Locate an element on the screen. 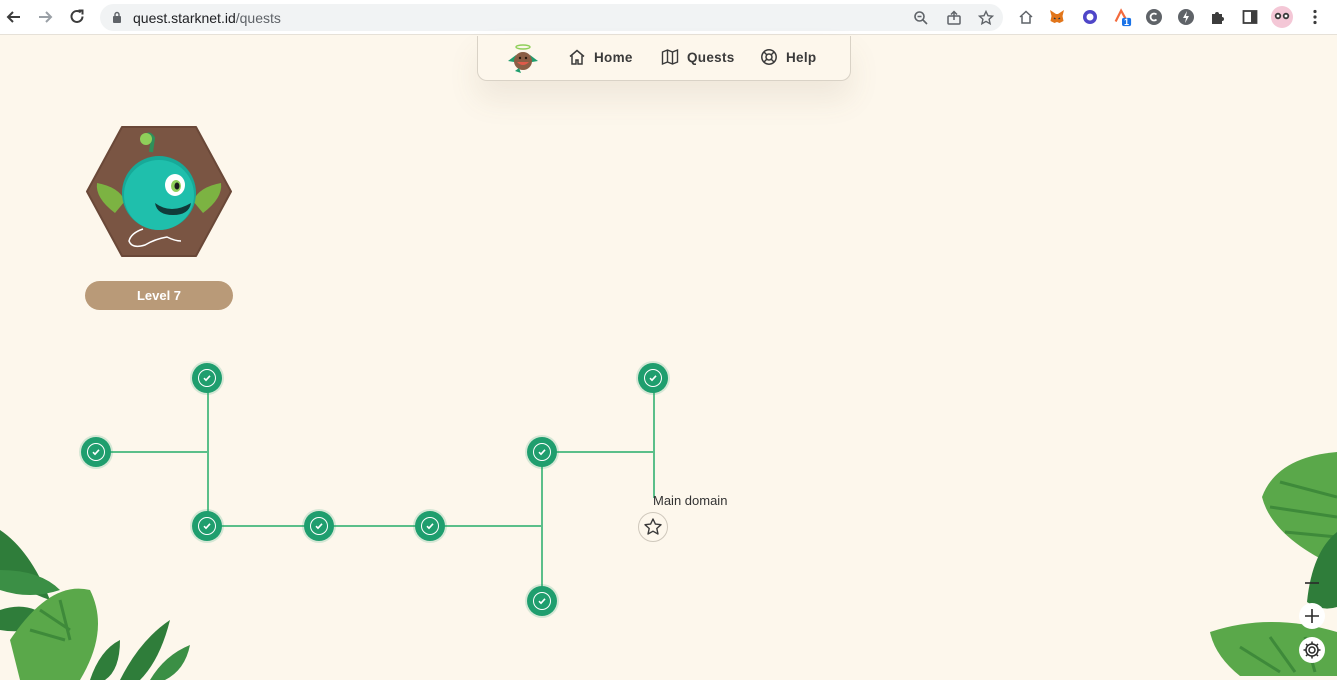  back-arrow-icon is located at coordinates (14, 17).